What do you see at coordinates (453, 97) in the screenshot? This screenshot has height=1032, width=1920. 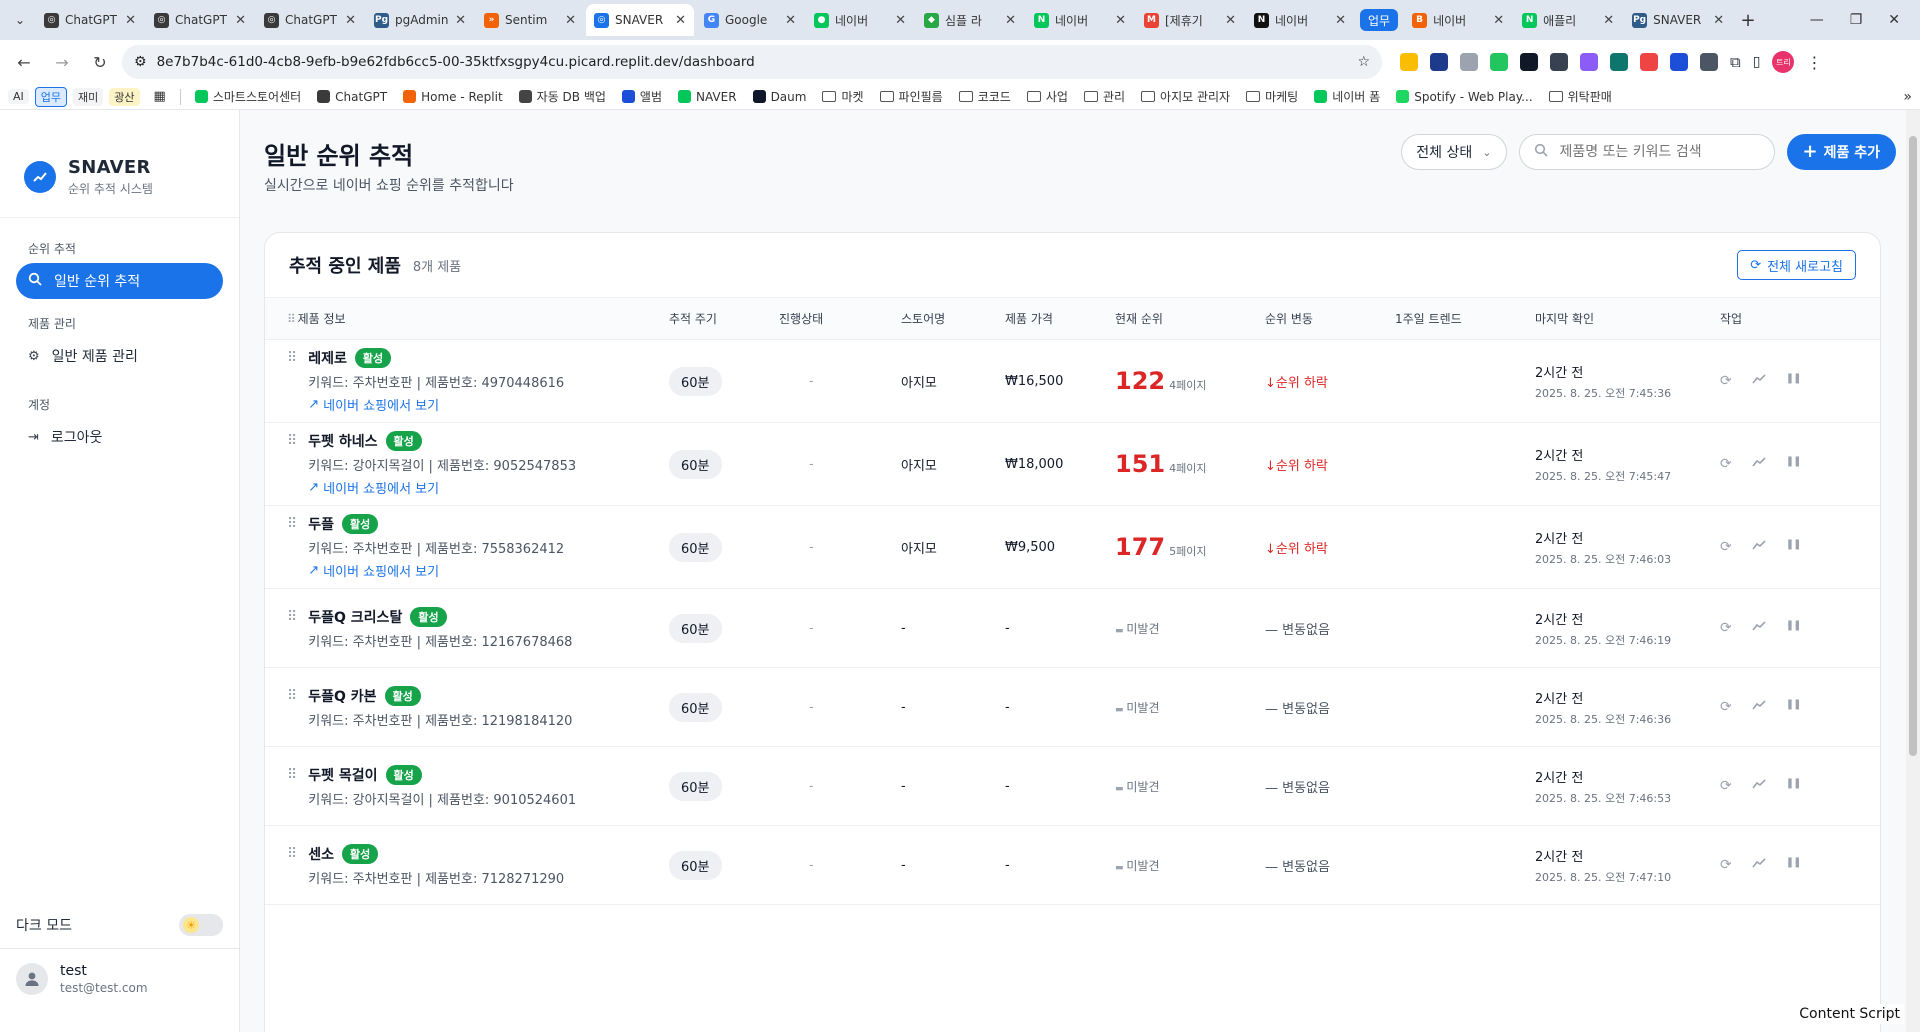 I see `bookmark-item: Home - Replit` at bounding box center [453, 97].